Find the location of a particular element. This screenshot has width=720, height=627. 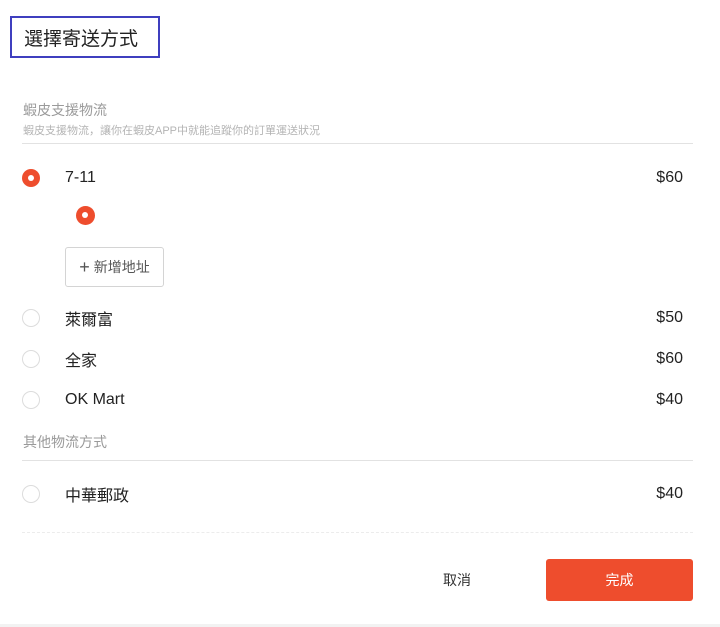

option-name: 萊爾富 is located at coordinates (89, 320).